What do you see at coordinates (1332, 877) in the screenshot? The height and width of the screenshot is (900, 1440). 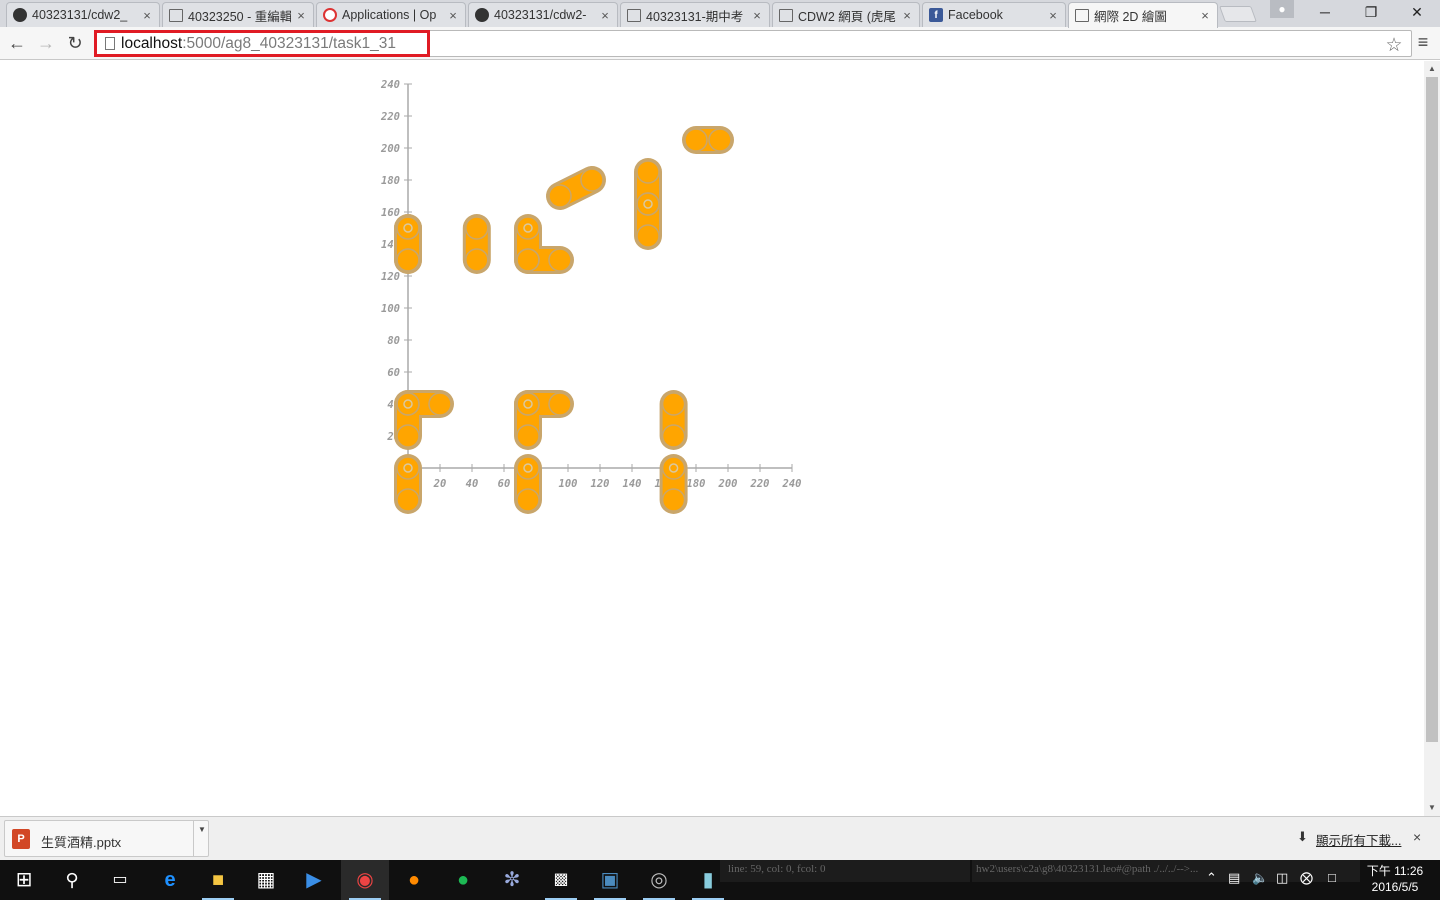 I see `action-center-icon: □` at bounding box center [1332, 877].